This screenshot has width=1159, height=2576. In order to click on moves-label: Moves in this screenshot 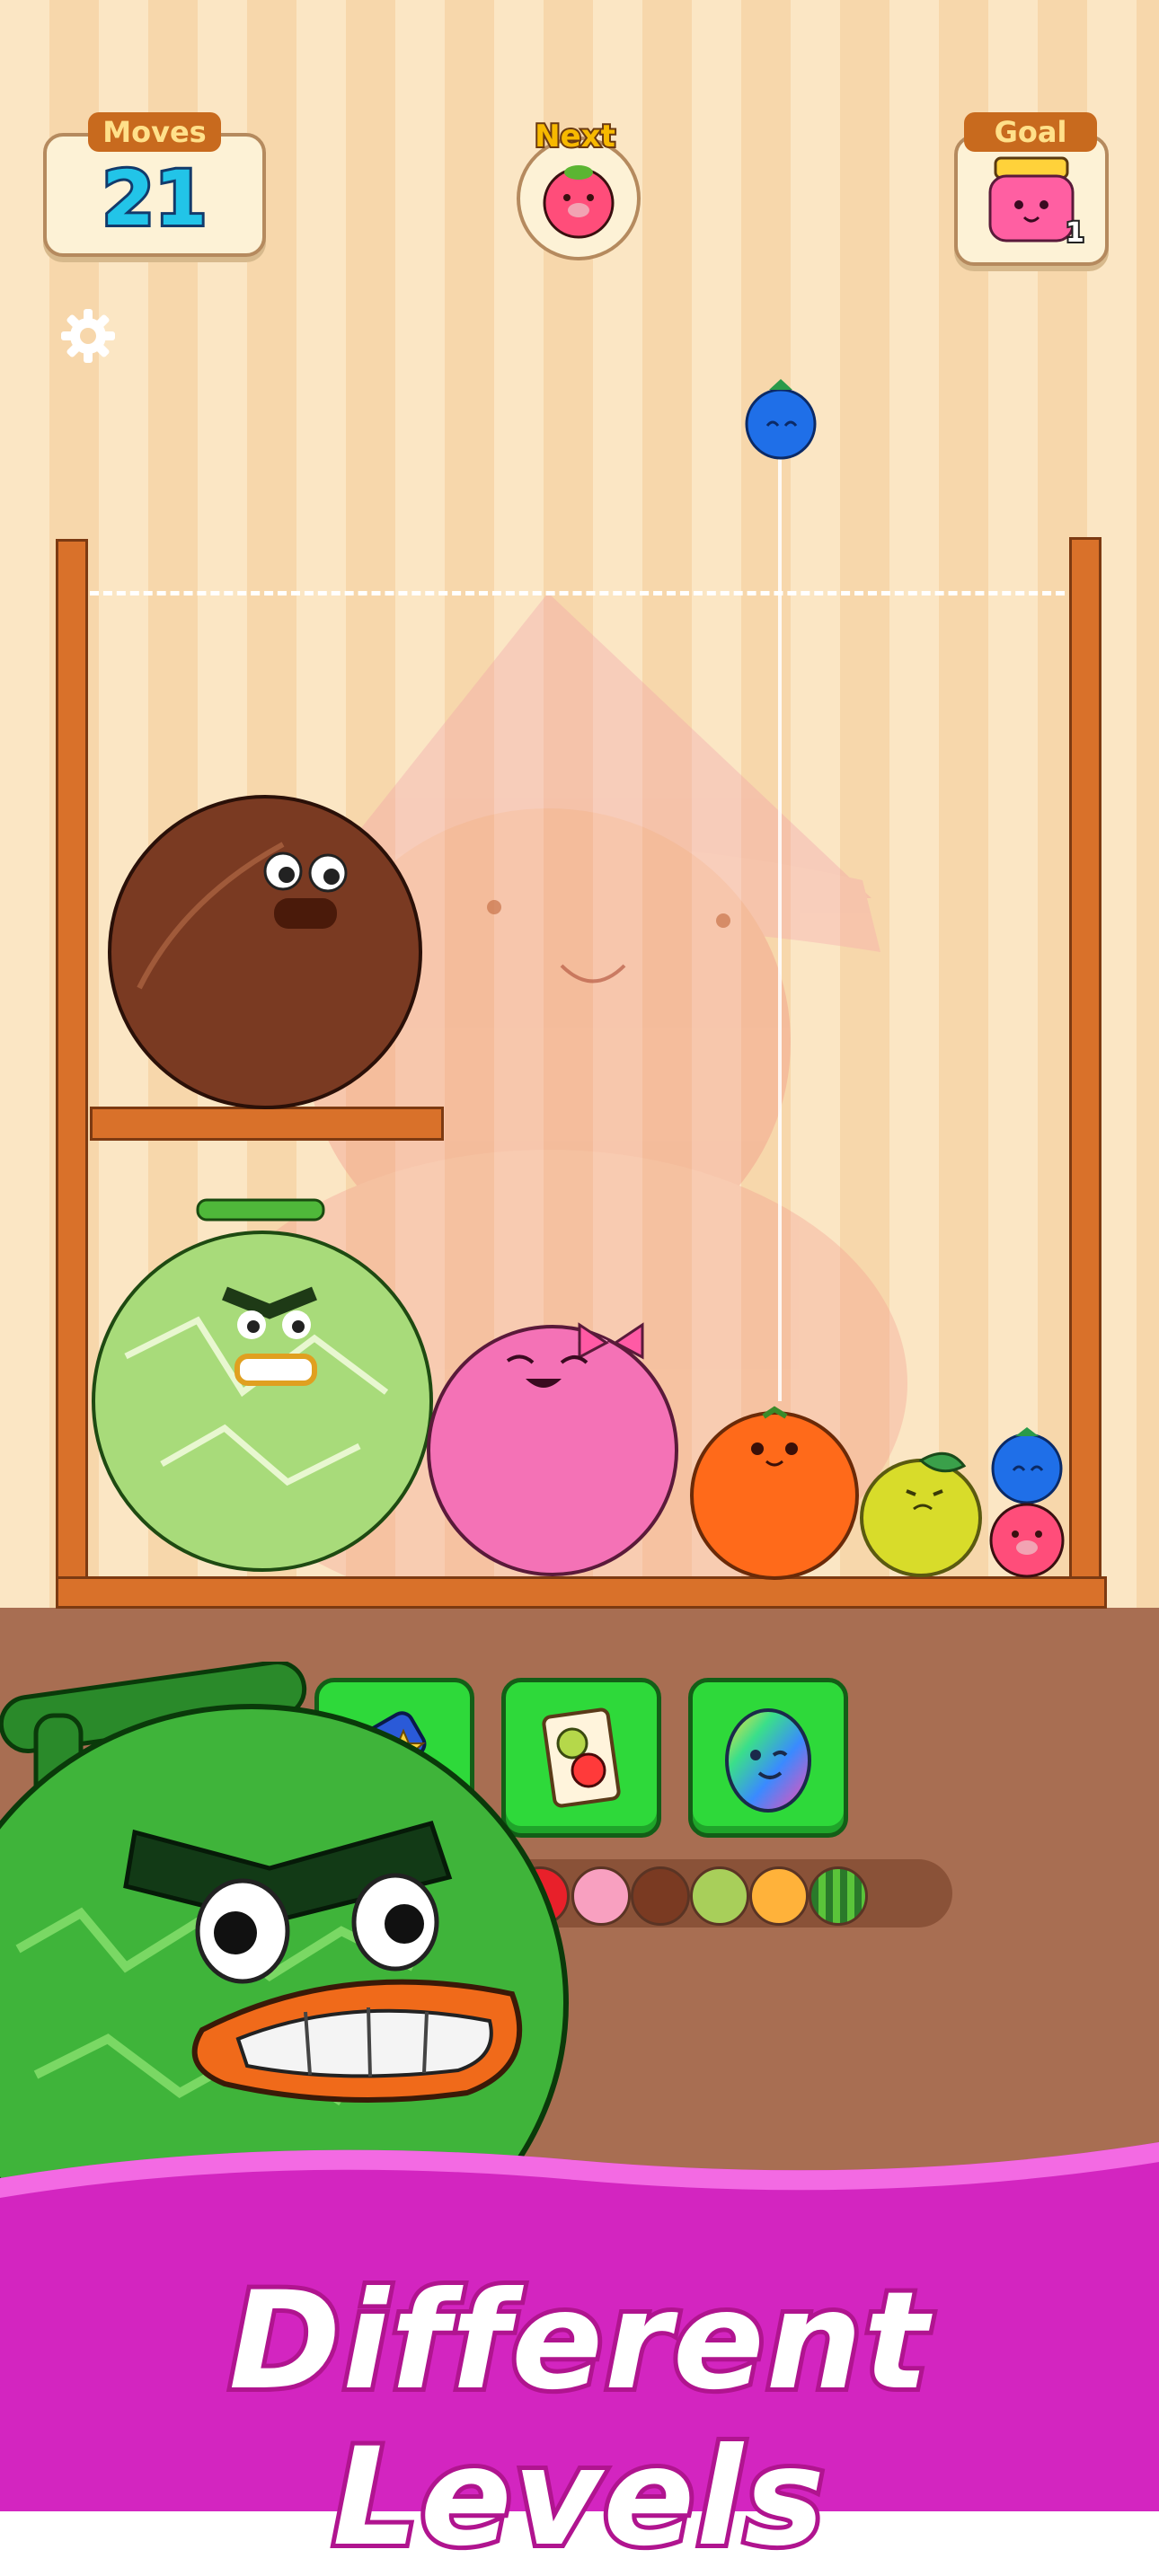, I will do `click(154, 132)`.